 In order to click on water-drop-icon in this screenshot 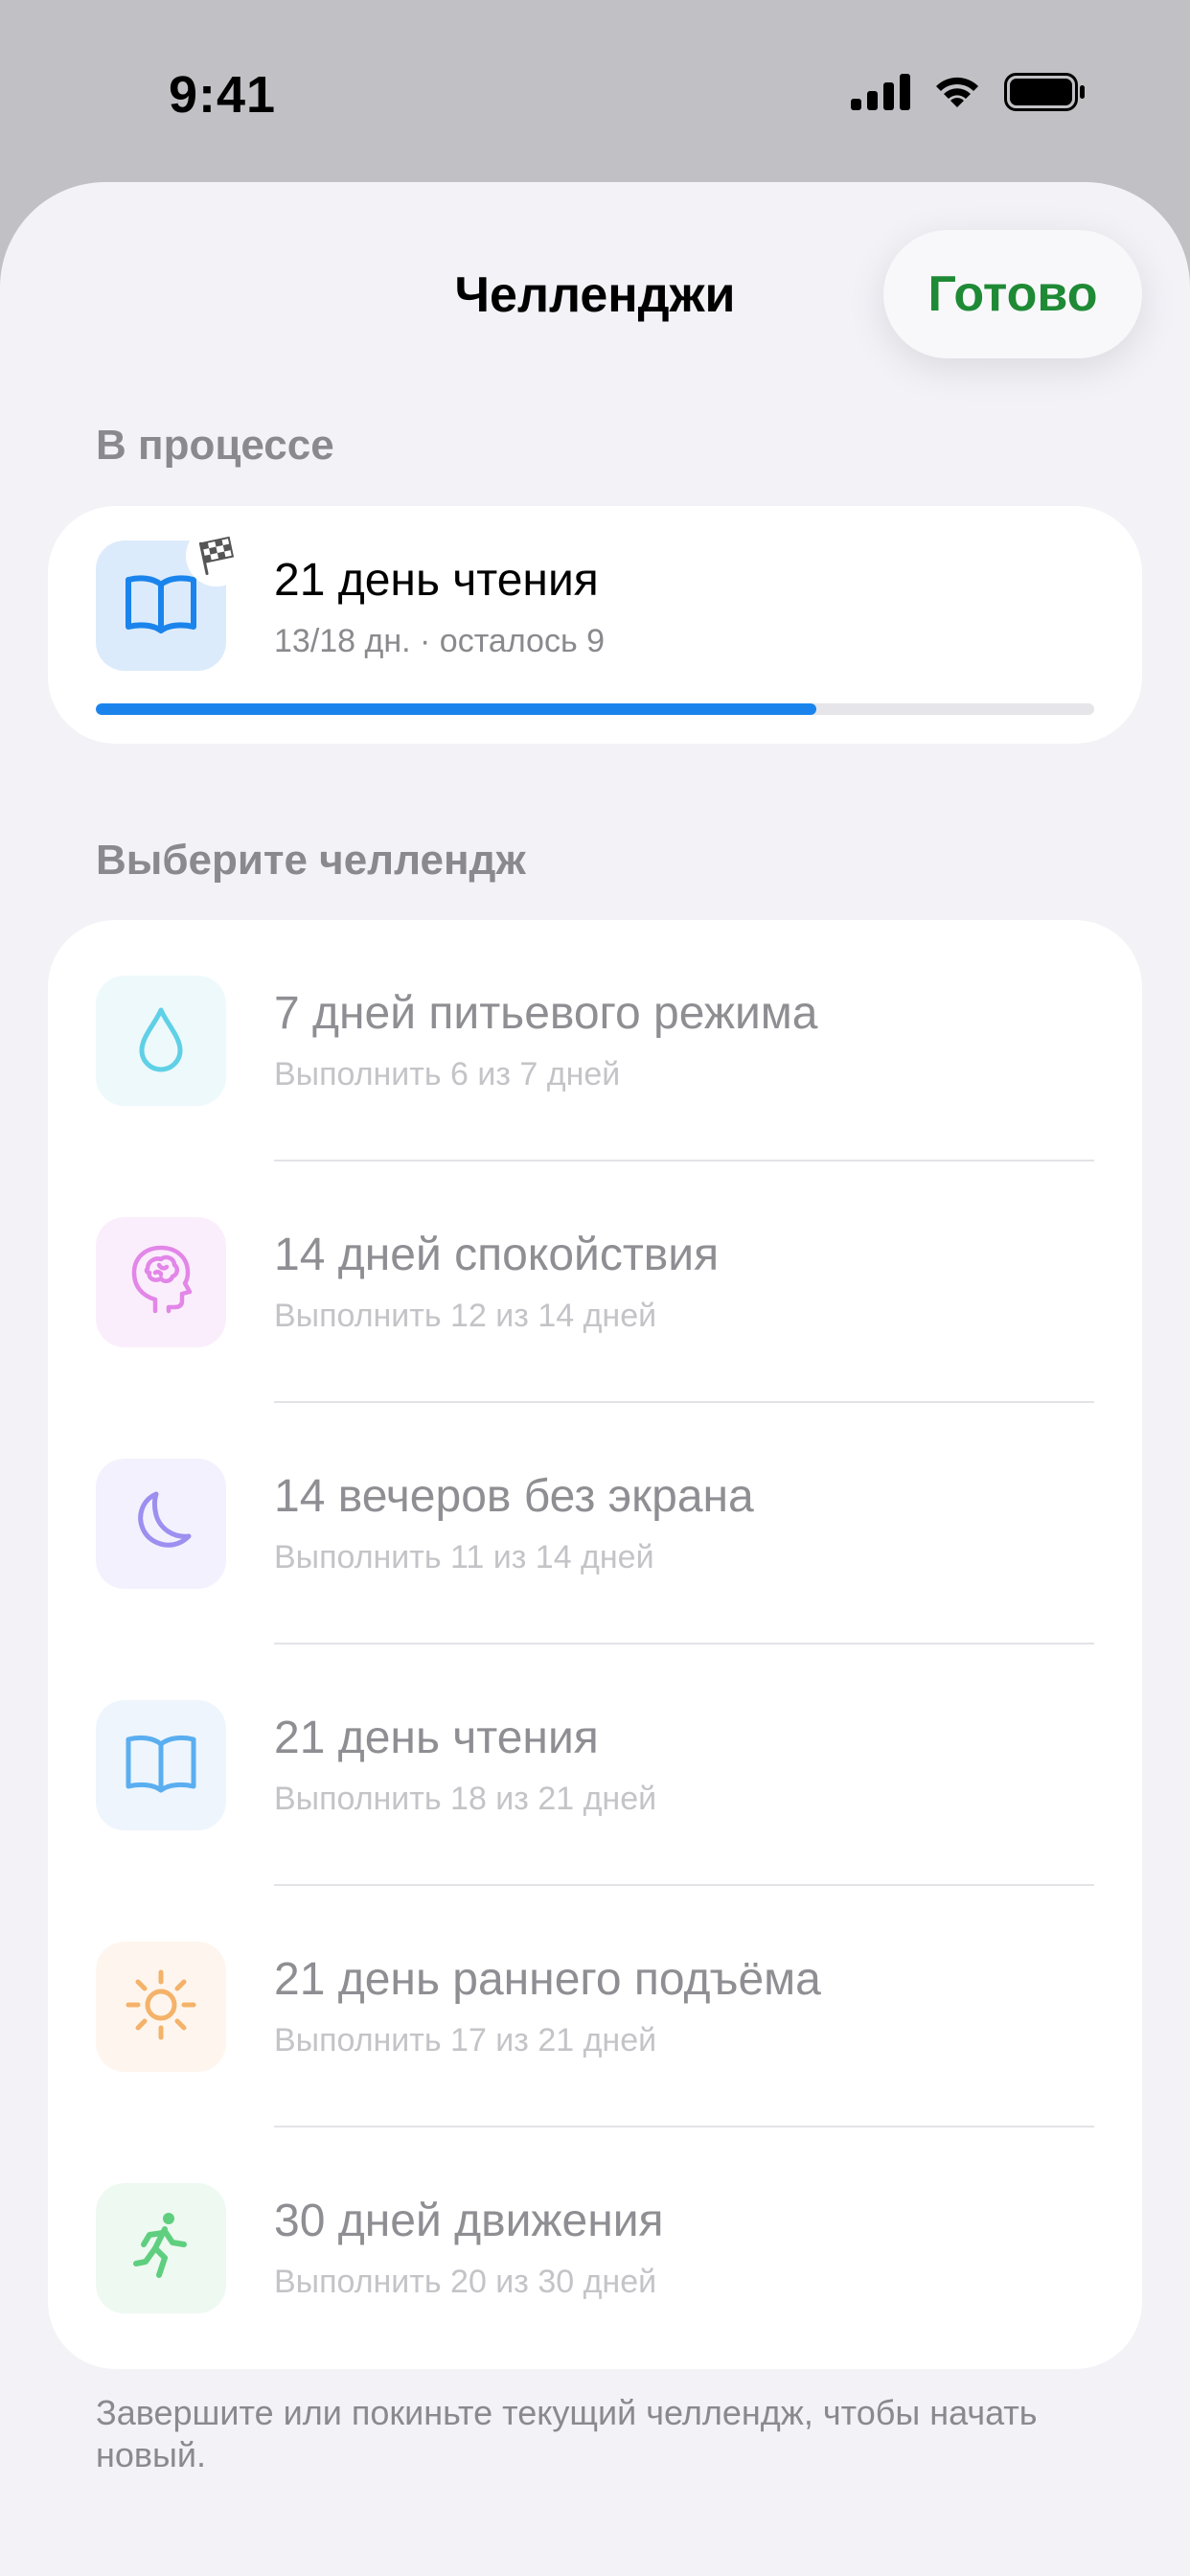, I will do `click(161, 1041)`.